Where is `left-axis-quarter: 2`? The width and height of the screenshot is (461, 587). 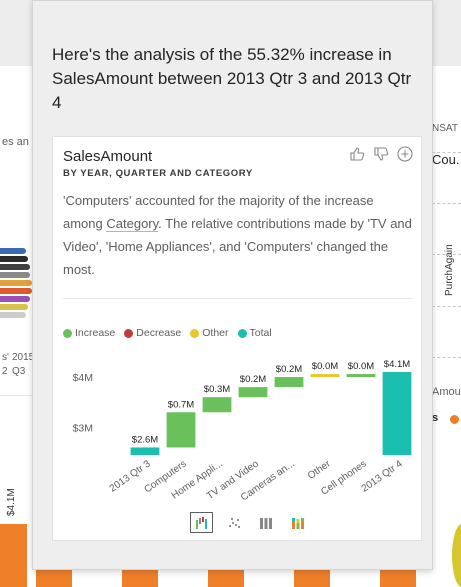
left-axis-quarter: 2 is located at coordinates (5, 371).